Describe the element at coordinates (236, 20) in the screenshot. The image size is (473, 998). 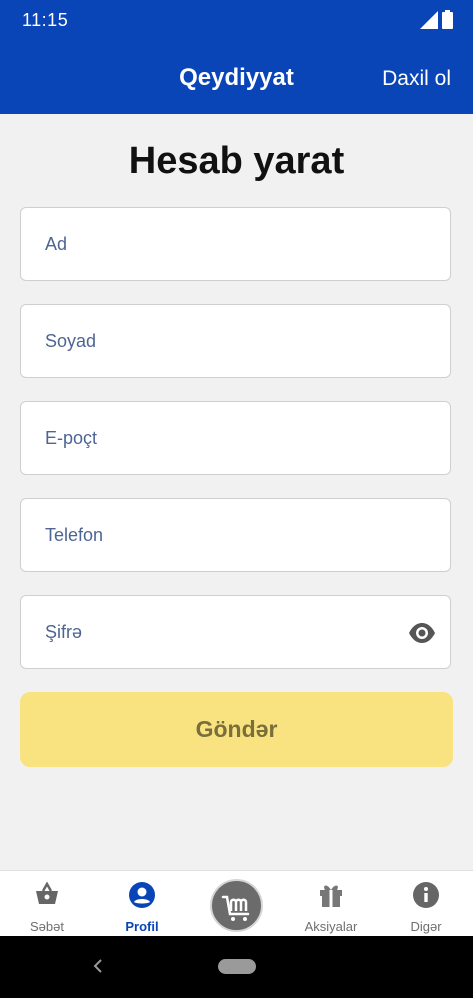
I see `status-bar: 11:15` at that location.